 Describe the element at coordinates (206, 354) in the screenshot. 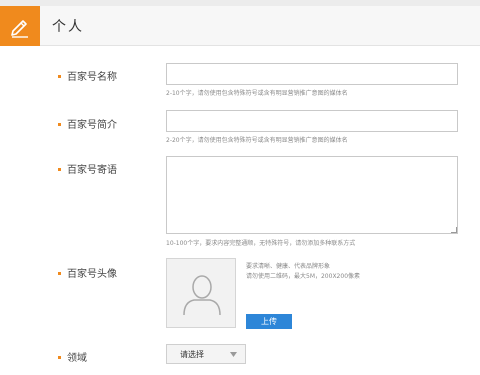

I see `domain-select: 请选择` at that location.